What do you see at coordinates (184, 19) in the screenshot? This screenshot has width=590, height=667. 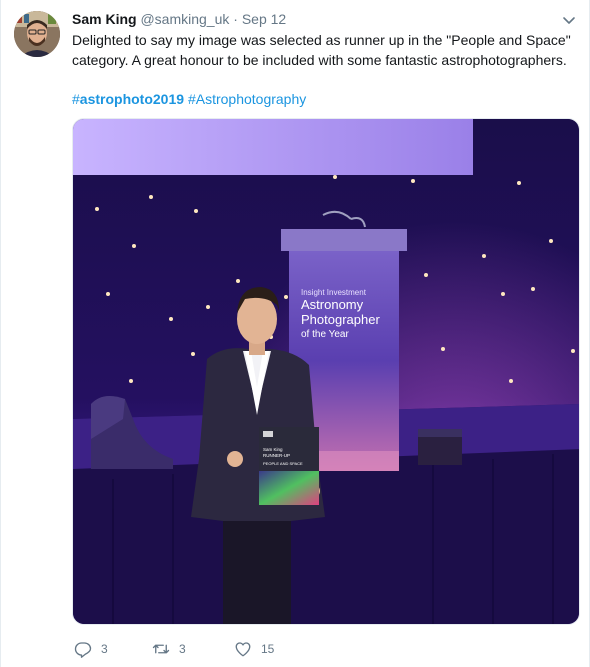 I see `author-handle: @samking_uk` at bounding box center [184, 19].